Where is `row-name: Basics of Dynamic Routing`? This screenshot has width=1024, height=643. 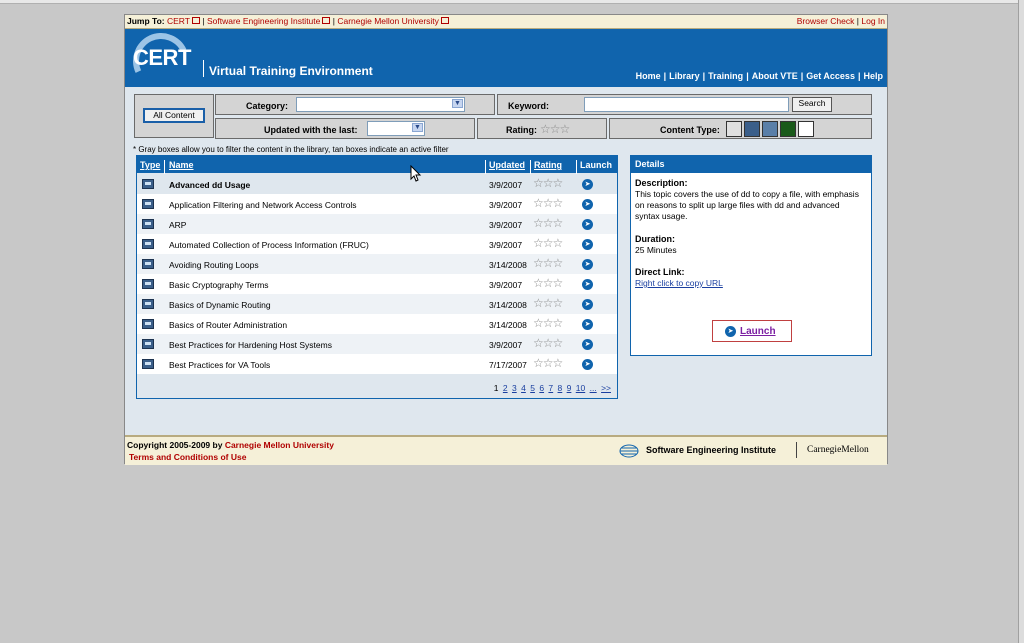 row-name: Basics of Dynamic Routing is located at coordinates (220, 305).